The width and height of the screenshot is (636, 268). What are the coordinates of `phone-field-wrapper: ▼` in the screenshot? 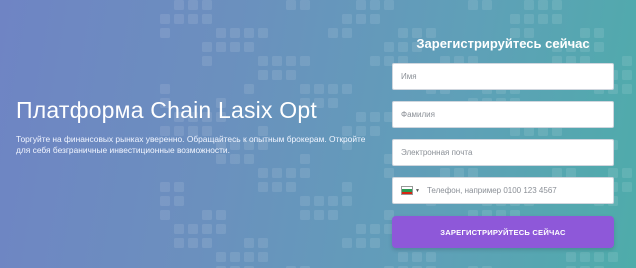 It's located at (503, 190).